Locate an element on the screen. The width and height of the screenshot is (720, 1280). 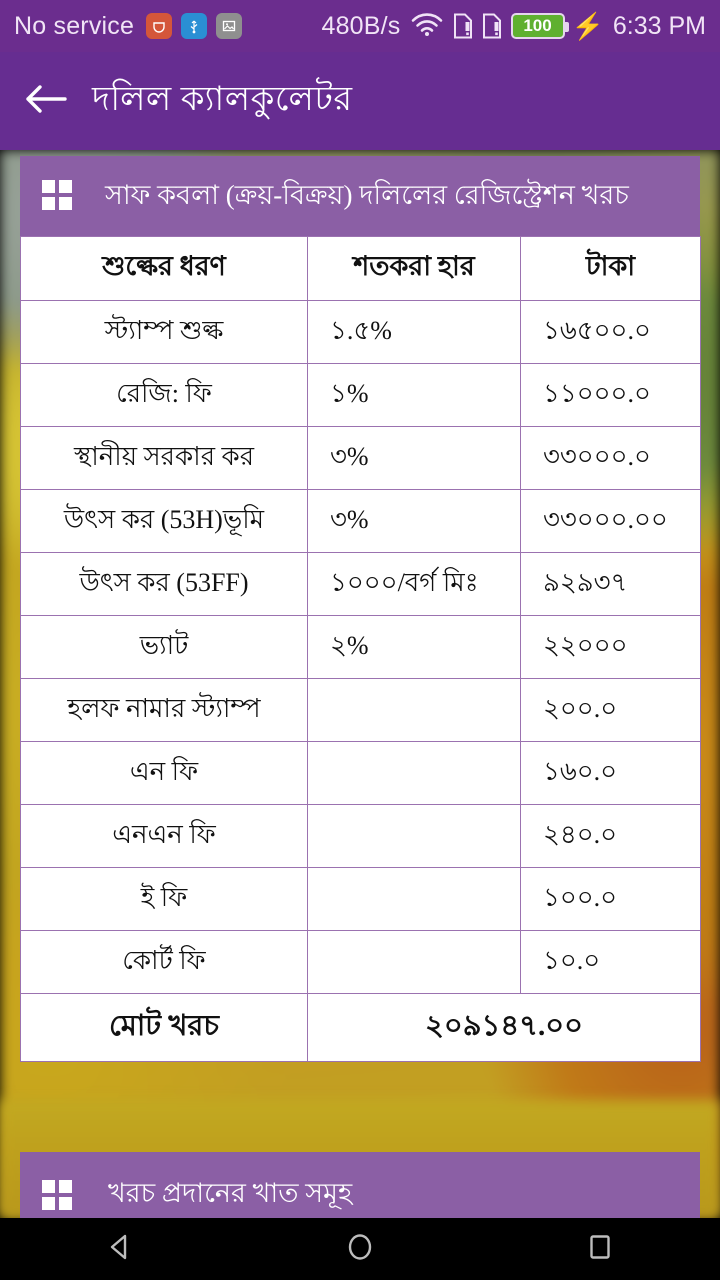
status-bar: No service 480B/s 100 ⚡ 6:33 PM is located at coordinates (360, 26).